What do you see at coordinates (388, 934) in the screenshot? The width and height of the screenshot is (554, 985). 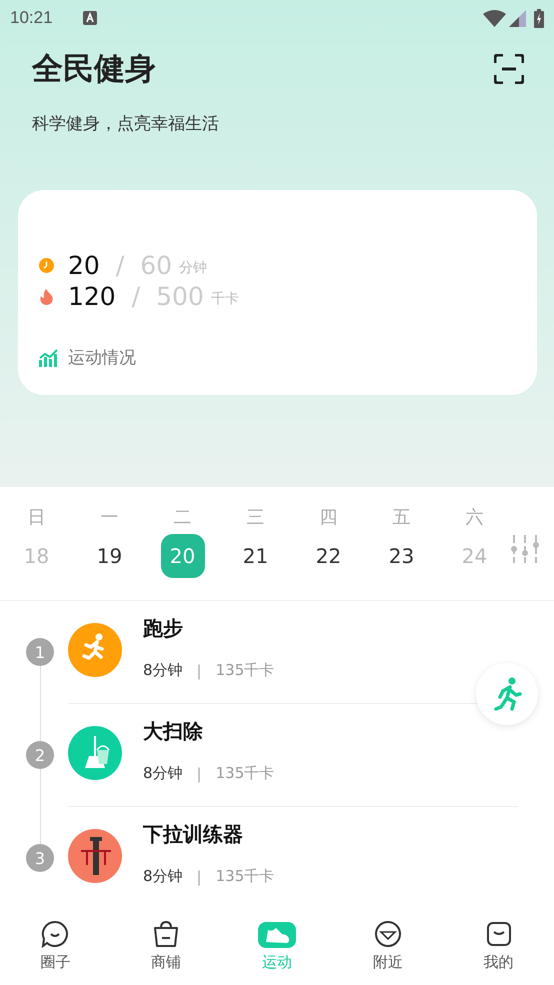 I see `compass-icon` at bounding box center [388, 934].